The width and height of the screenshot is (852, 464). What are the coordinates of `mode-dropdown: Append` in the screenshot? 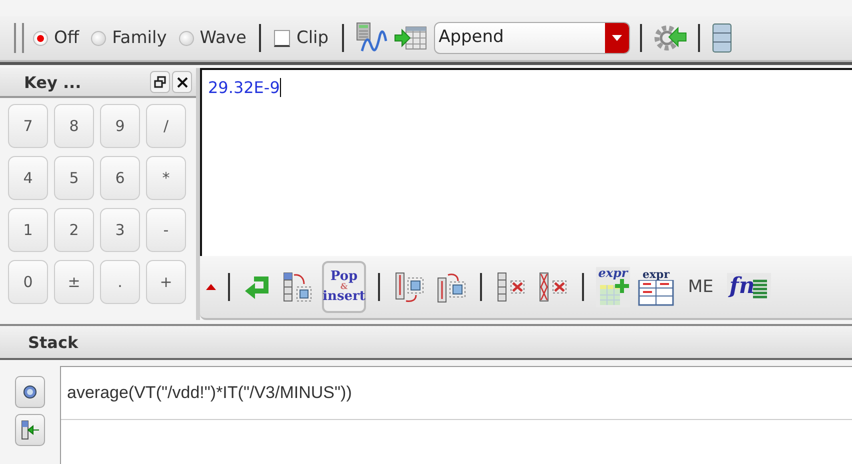 It's located at (532, 38).